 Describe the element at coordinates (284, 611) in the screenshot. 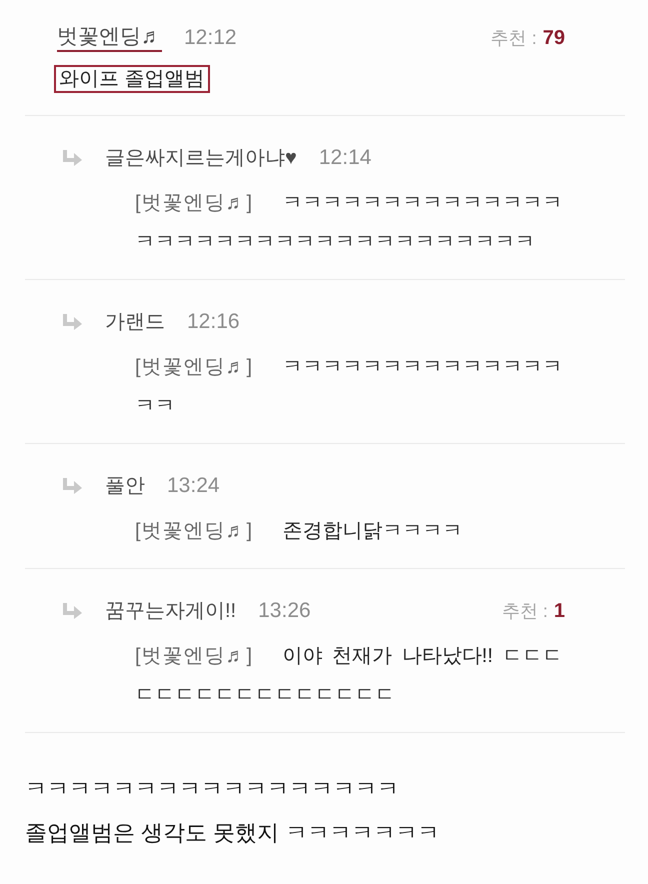

I see `reply-time: 13:26` at that location.